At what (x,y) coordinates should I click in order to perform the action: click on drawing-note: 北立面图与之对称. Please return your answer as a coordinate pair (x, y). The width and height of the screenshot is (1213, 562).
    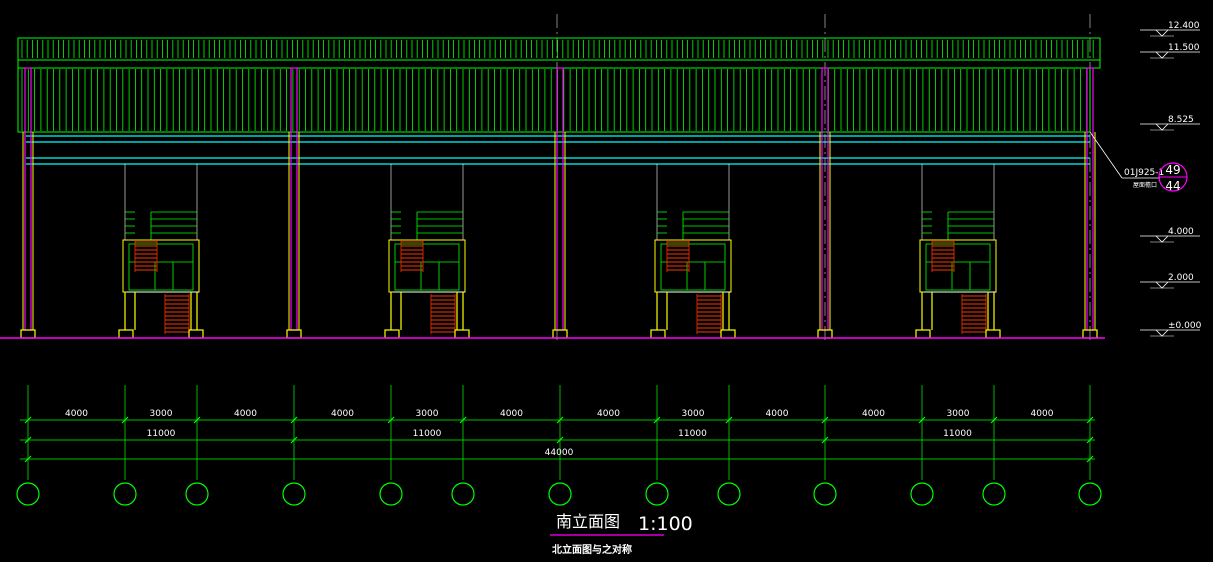
    Looking at the image, I should click on (592, 549).